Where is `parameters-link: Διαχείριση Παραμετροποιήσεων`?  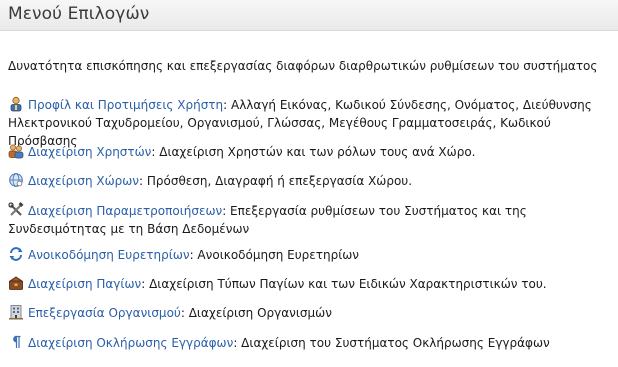 parameters-link: Διαχείριση Παραμετροποιήσεων is located at coordinates (125, 211).